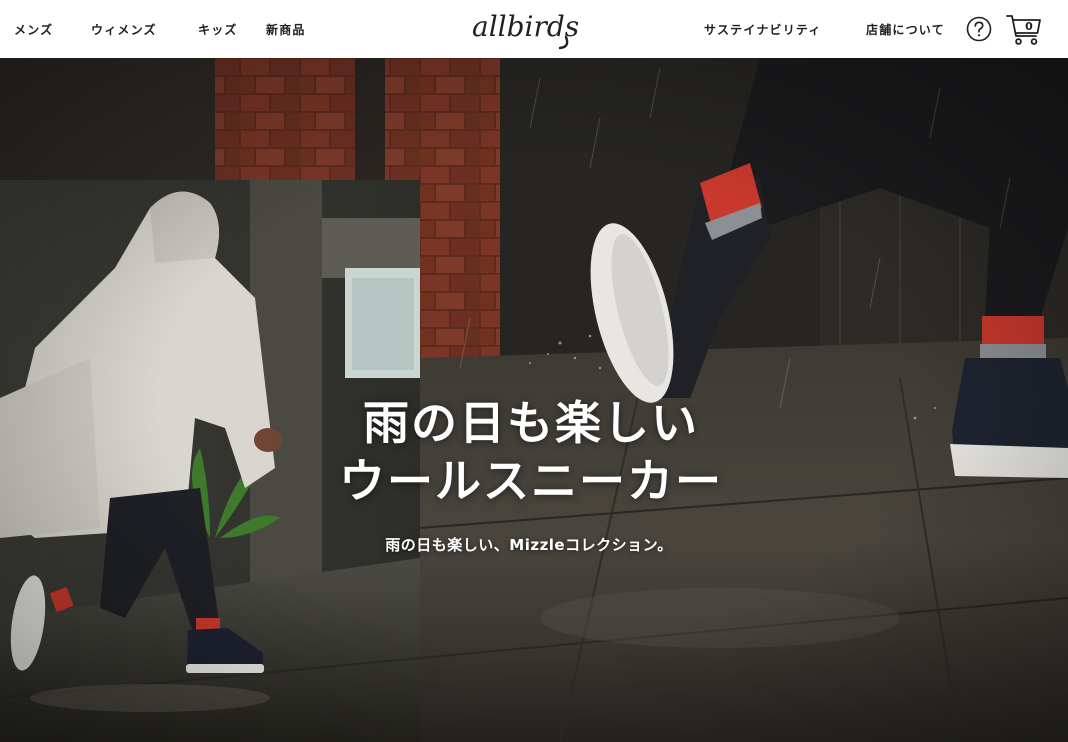 This screenshot has width=1068, height=742. What do you see at coordinates (1029, 26) in the screenshot?
I see `cart-count-badge: 0` at bounding box center [1029, 26].